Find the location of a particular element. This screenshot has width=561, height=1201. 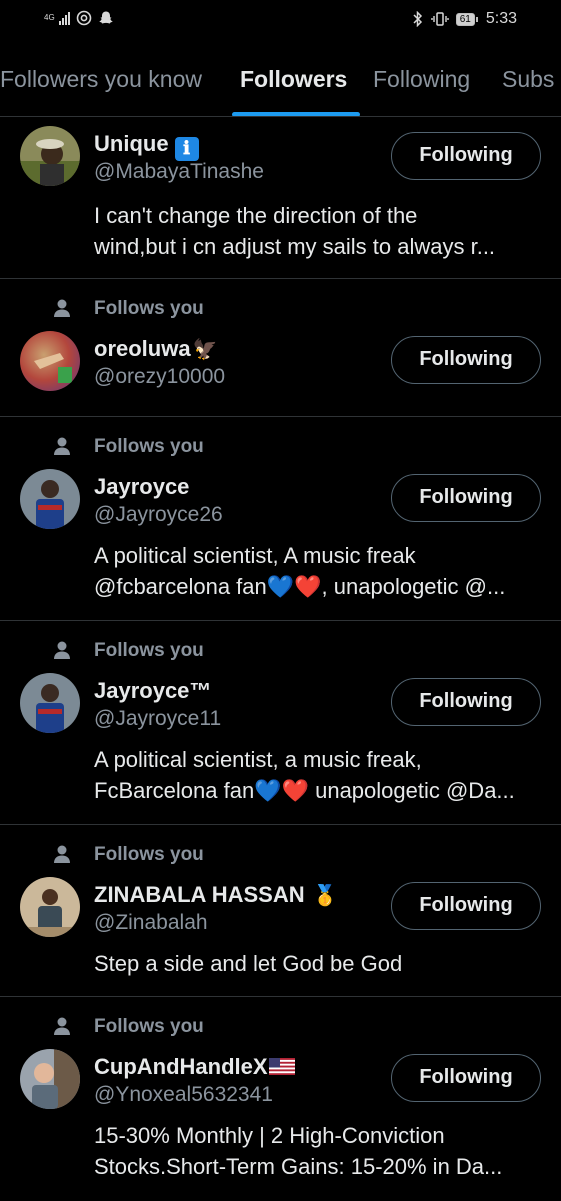

display-name: ZINABALA HASSAN 🥇 is located at coordinates (216, 895).